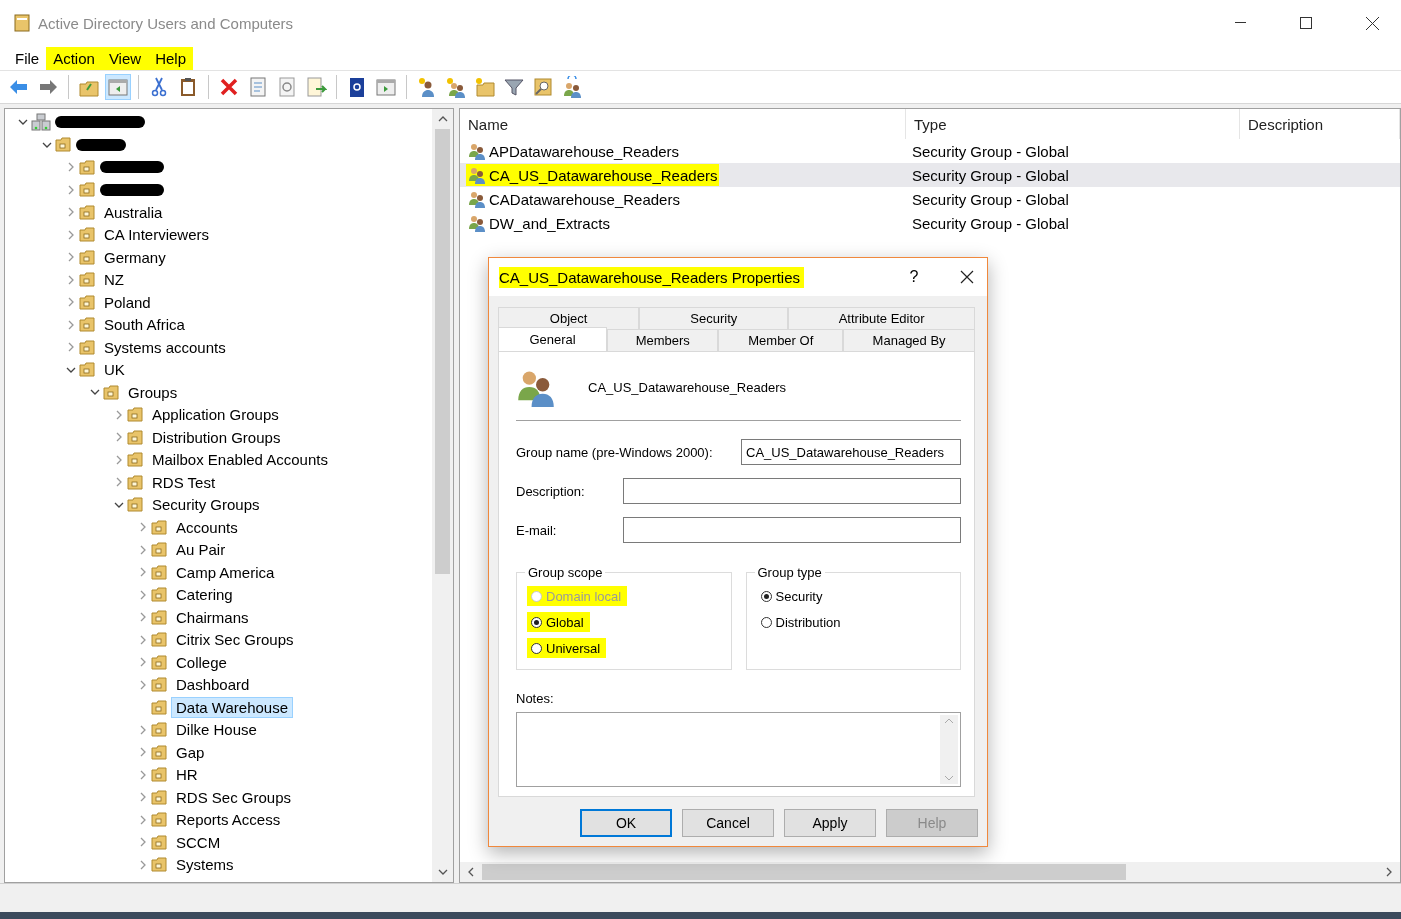 Image resolution: width=1401 pixels, height=919 pixels. Describe the element at coordinates (442, 495) in the screenshot. I see `vertical-scrollbar` at that location.